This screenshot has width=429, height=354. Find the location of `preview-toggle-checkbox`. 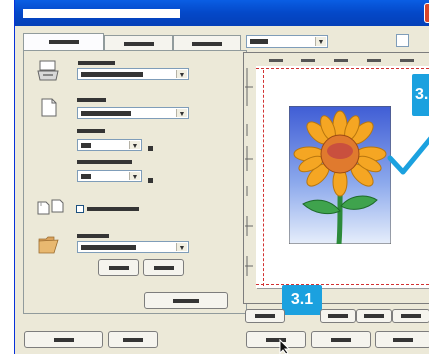

preview-toggle-checkbox is located at coordinates (402, 40).